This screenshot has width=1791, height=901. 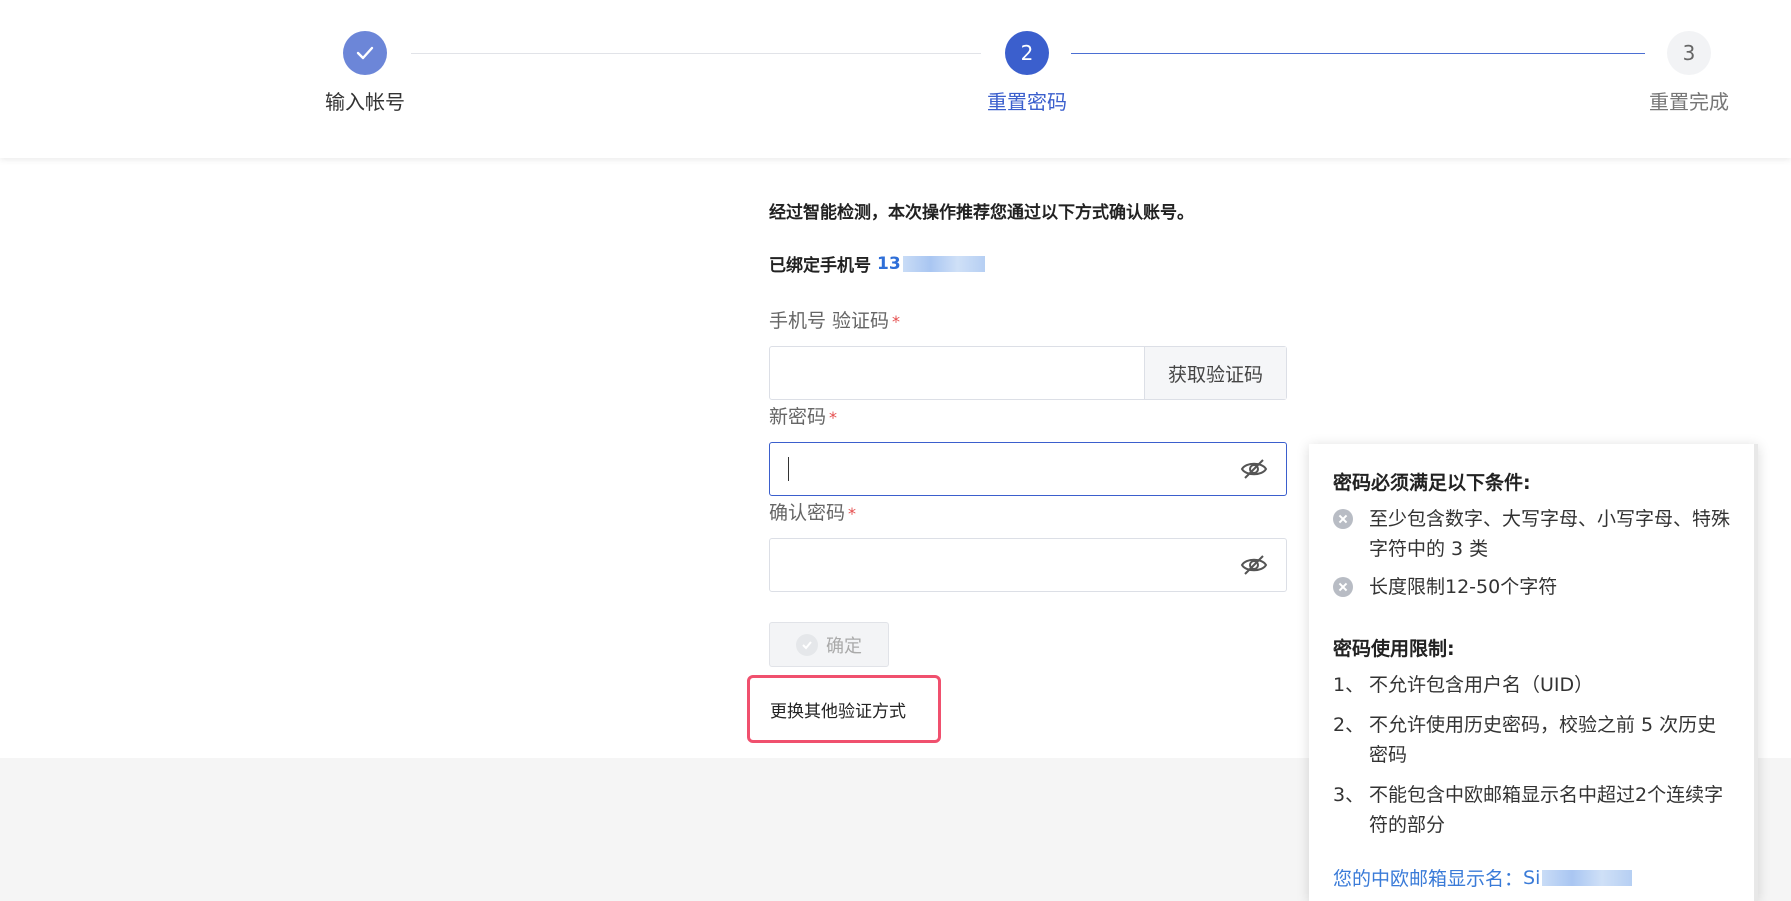 What do you see at coordinates (798, 417) in the screenshot?
I see `new-password-label-text: 新密码` at bounding box center [798, 417].